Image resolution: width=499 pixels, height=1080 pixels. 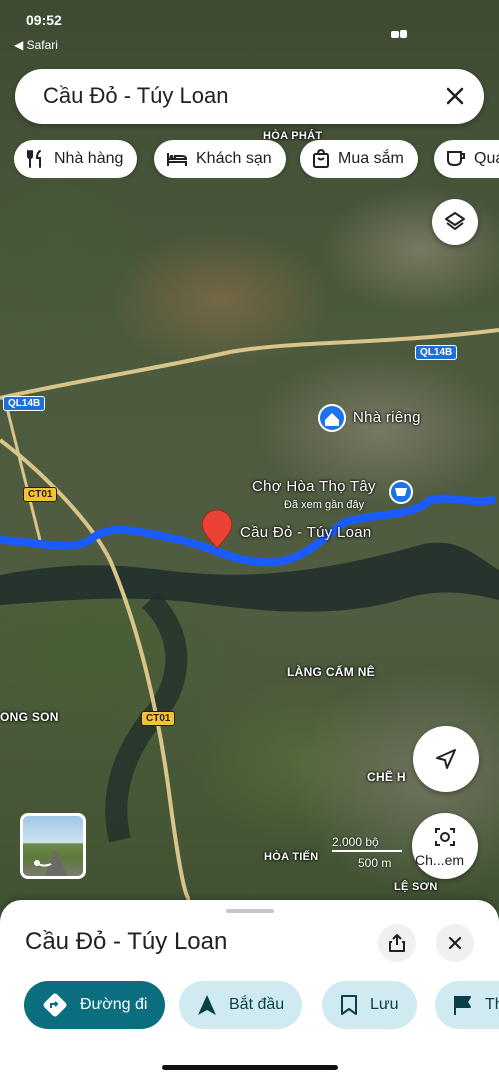 What do you see at coordinates (401, 492) in the screenshot?
I see `market-pin-icon` at bounding box center [401, 492].